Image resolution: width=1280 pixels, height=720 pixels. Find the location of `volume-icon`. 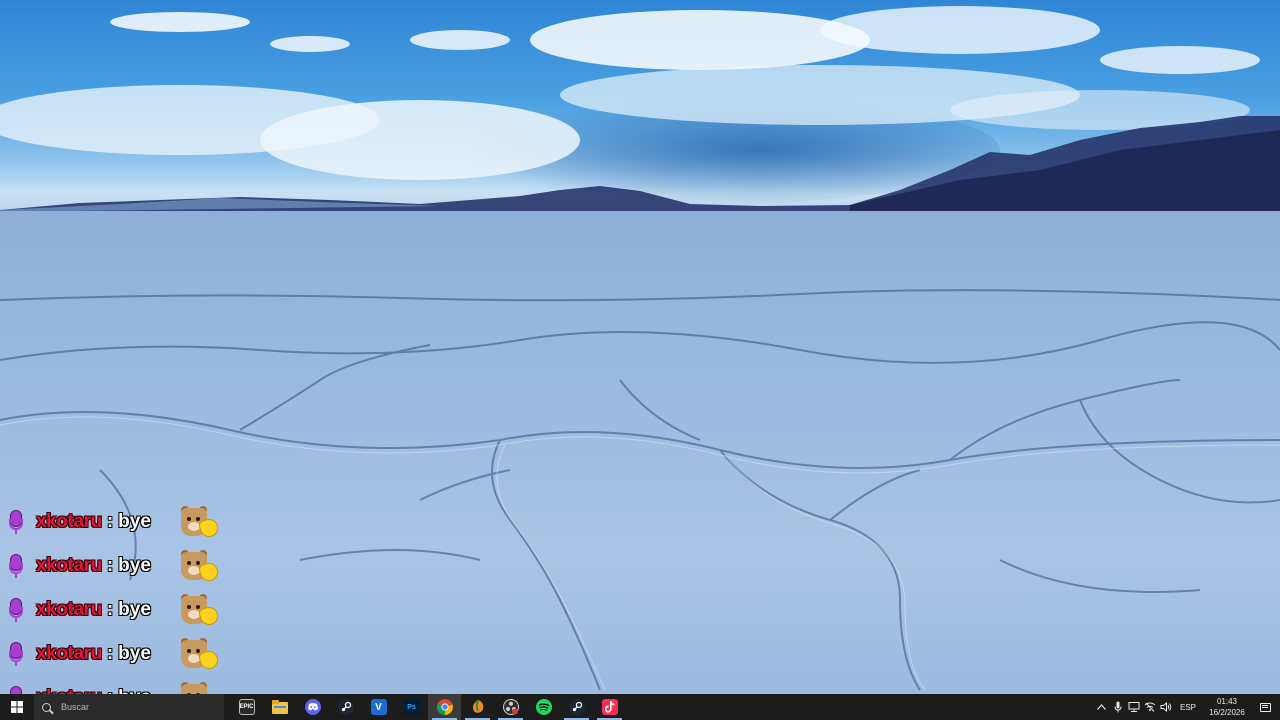

volume-icon is located at coordinates (1166, 707).